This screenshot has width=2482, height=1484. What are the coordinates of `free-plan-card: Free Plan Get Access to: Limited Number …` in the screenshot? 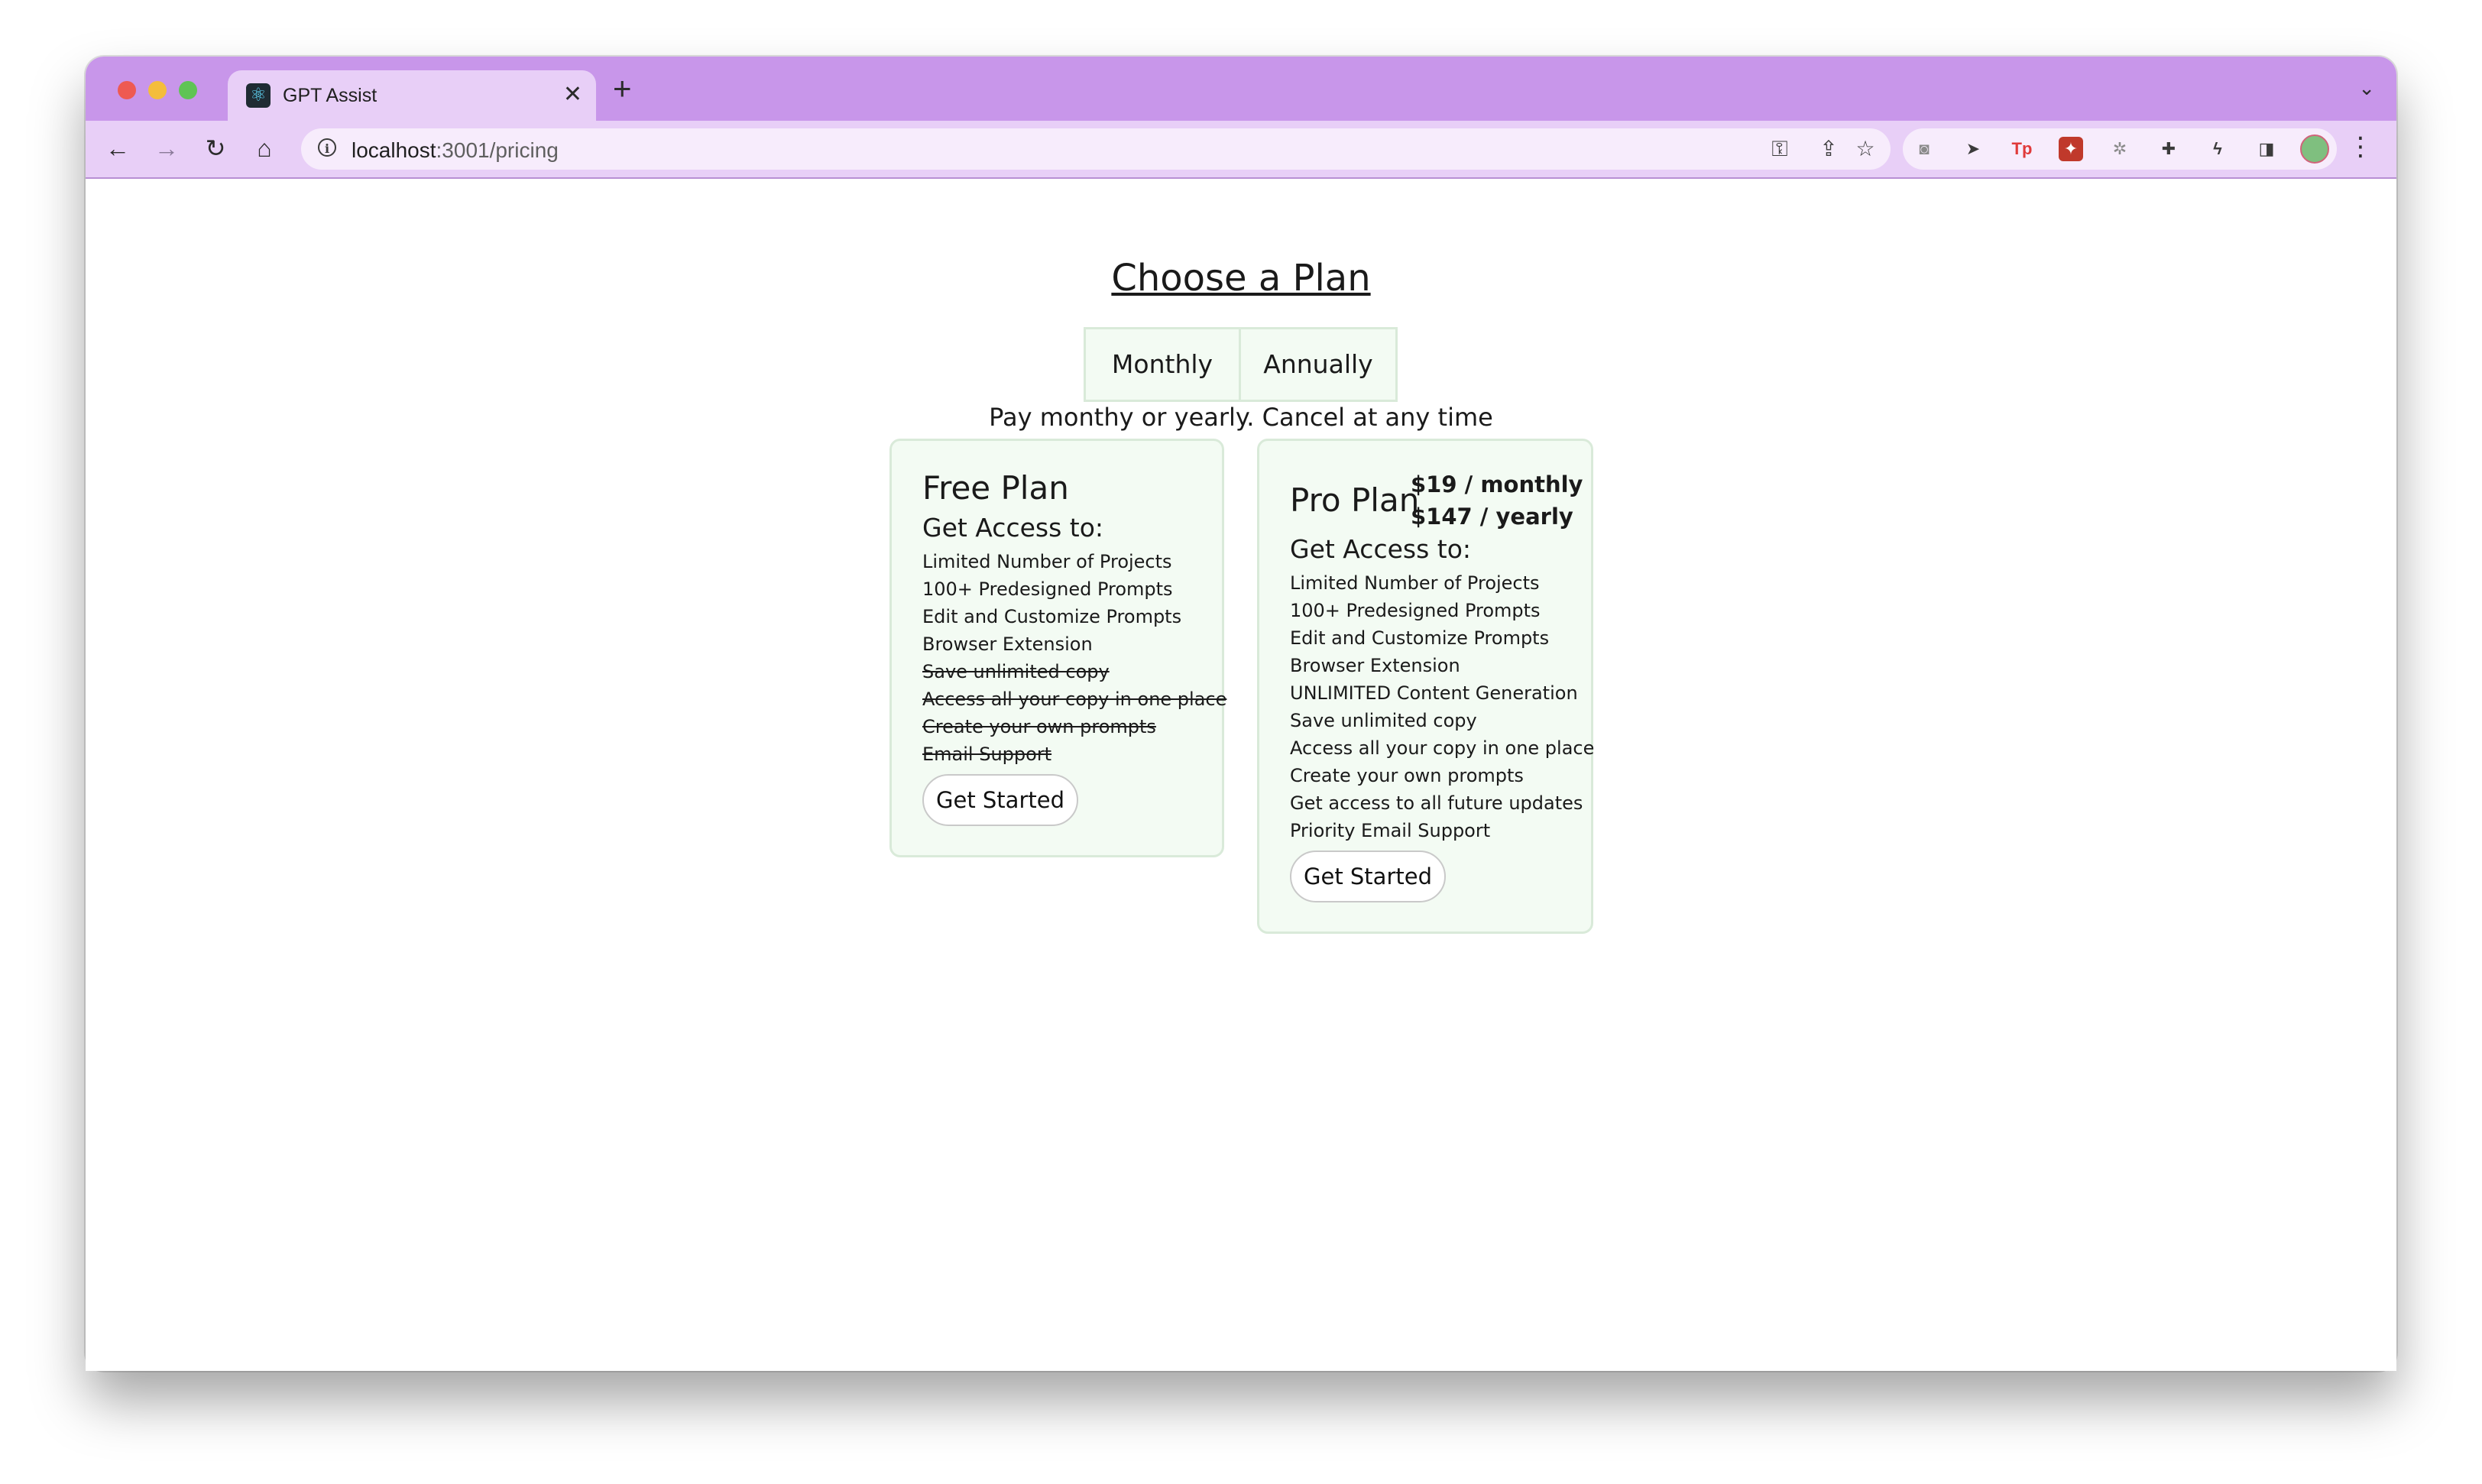 It's located at (1057, 648).